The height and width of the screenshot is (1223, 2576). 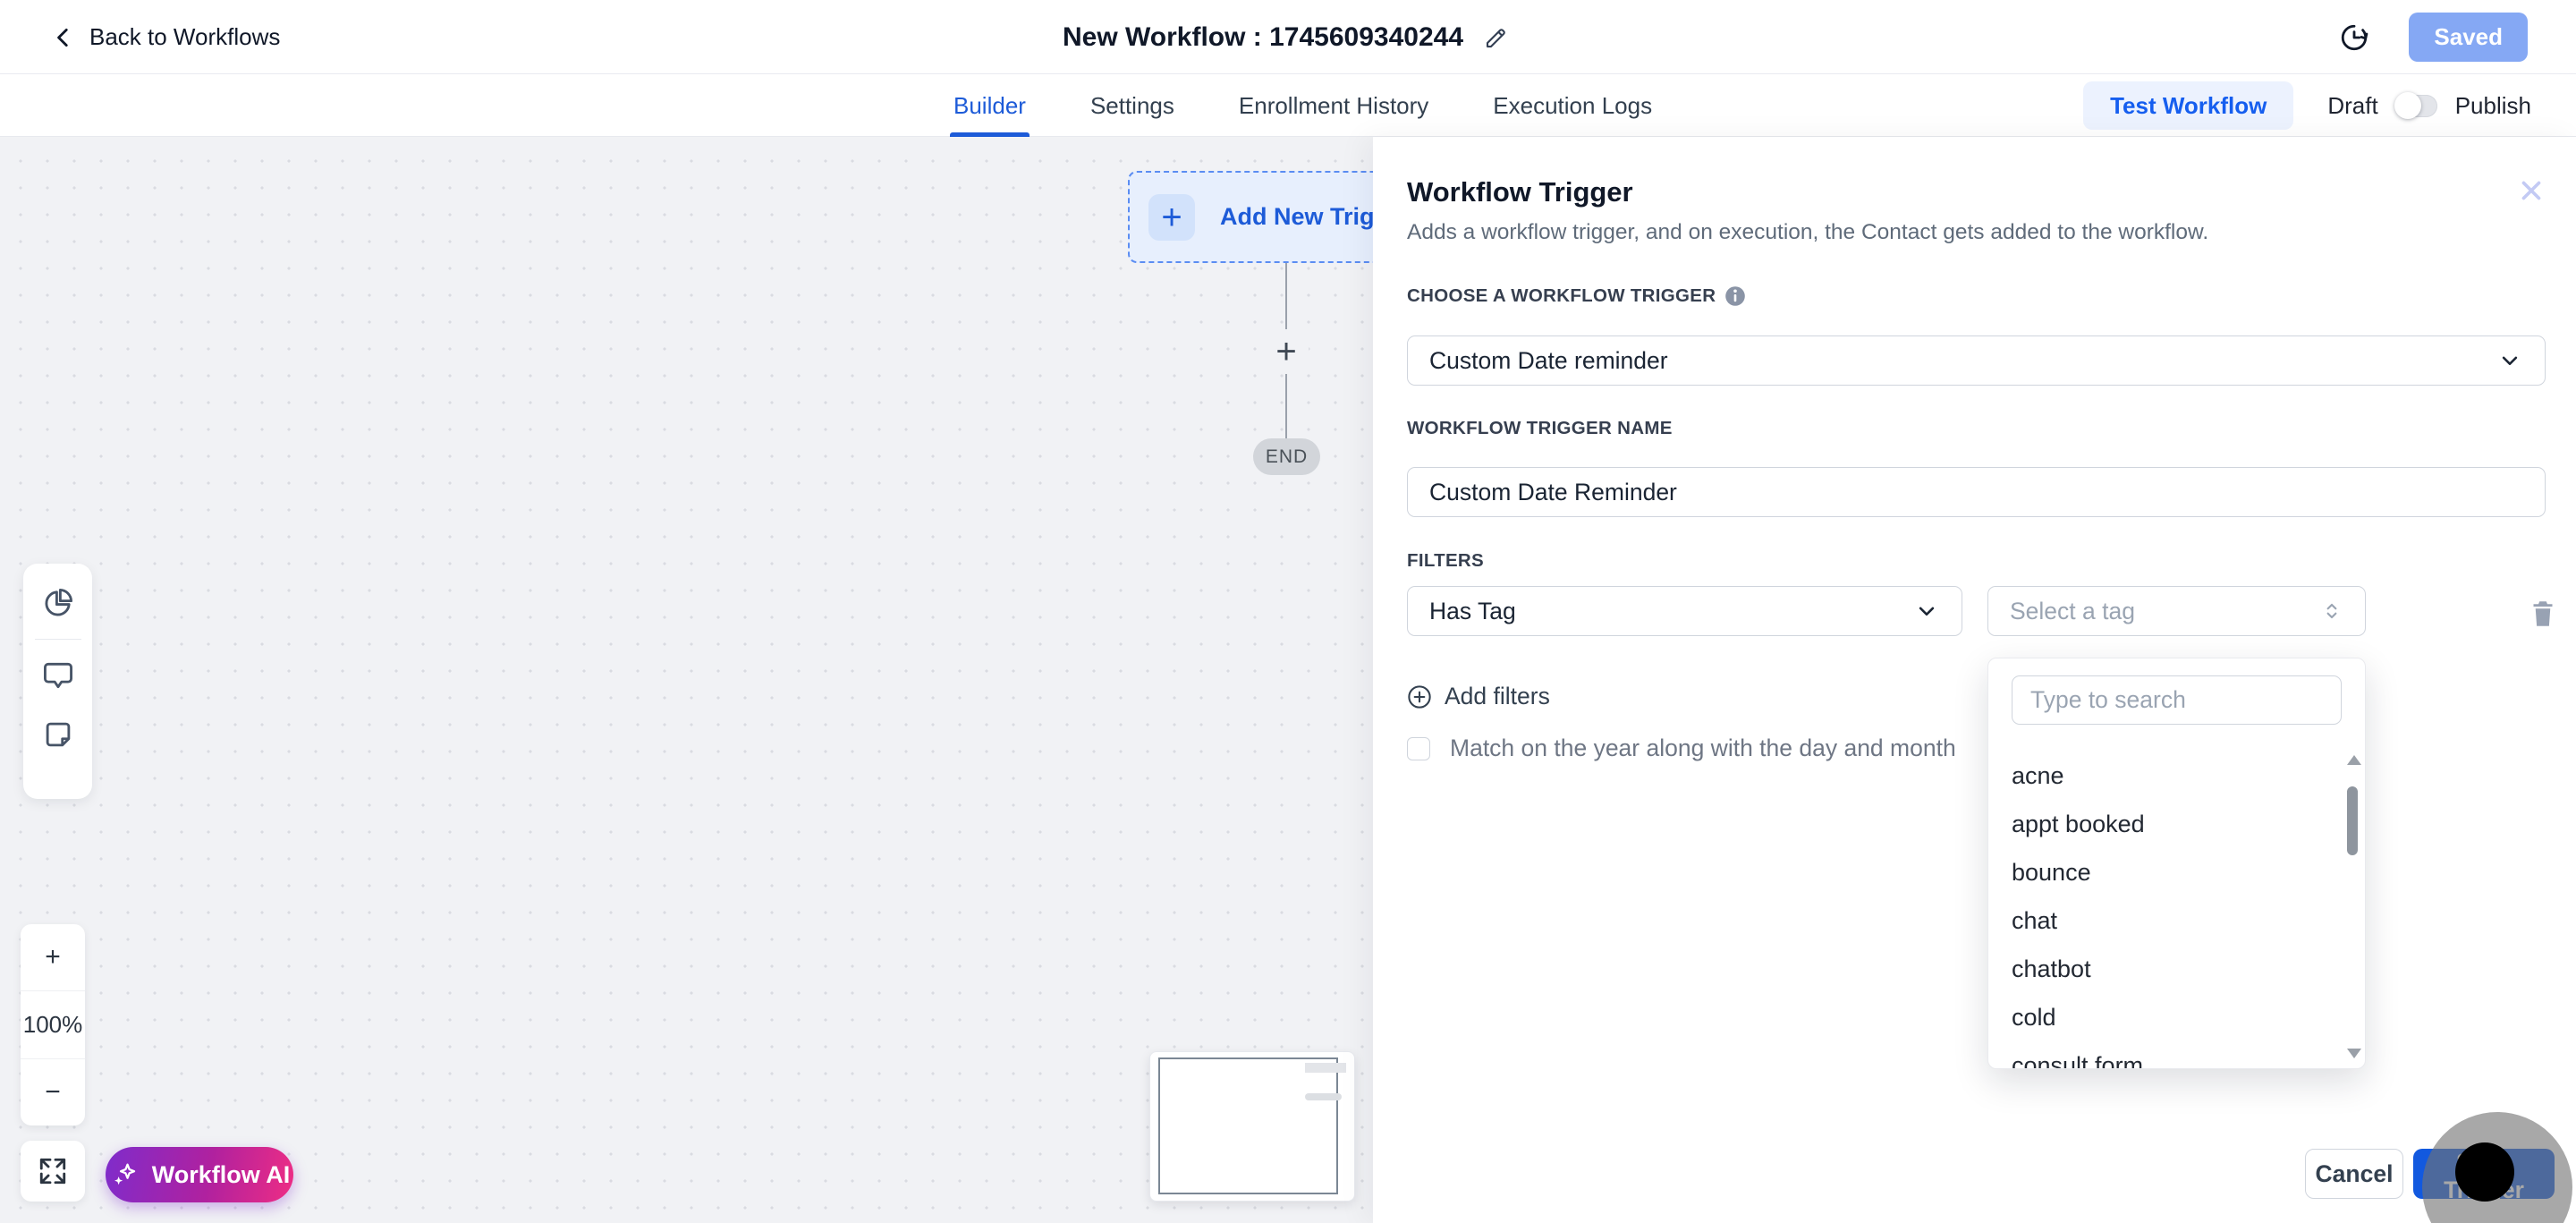 What do you see at coordinates (2167, 1017) in the screenshot?
I see `tag-option: cold` at bounding box center [2167, 1017].